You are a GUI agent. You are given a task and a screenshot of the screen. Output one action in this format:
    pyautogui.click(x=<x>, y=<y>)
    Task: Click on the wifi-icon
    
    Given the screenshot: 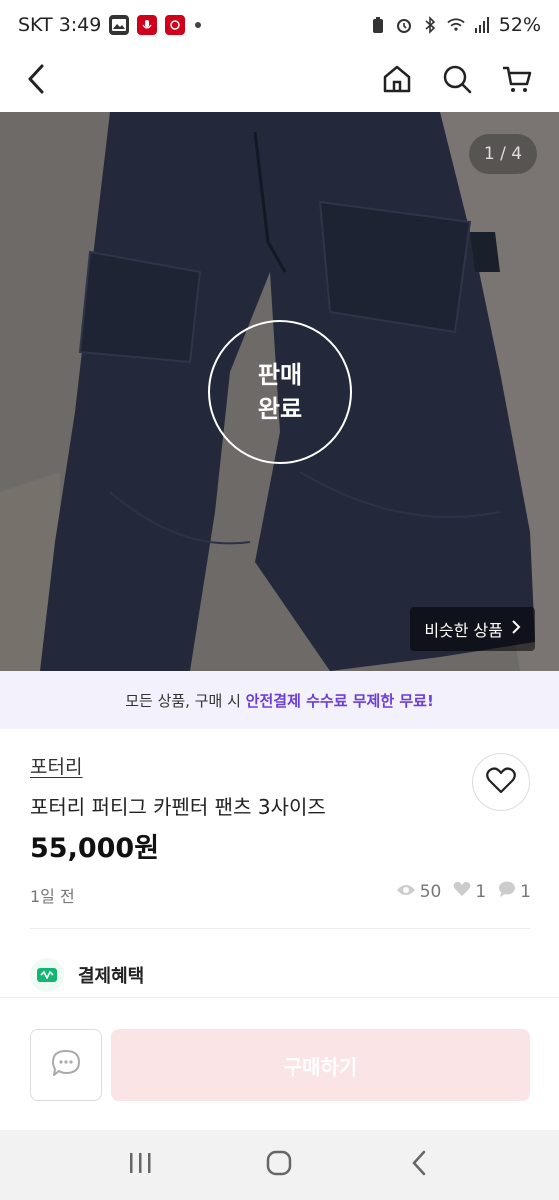 What is the action you would take?
    pyautogui.click(x=456, y=25)
    